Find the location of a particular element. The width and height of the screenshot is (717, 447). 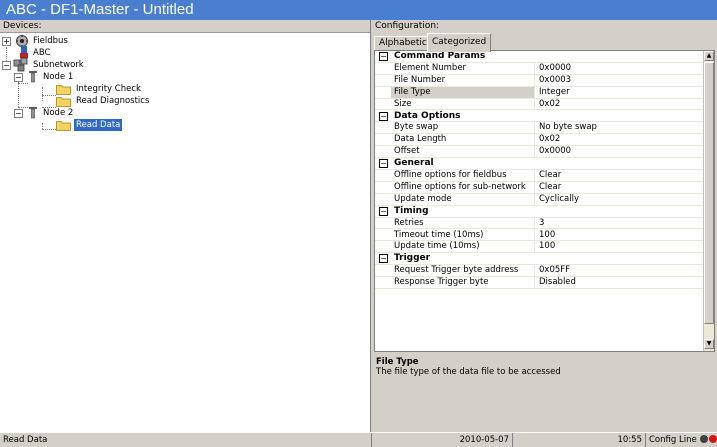

scroll-down-button: ▼ is located at coordinates (709, 344).